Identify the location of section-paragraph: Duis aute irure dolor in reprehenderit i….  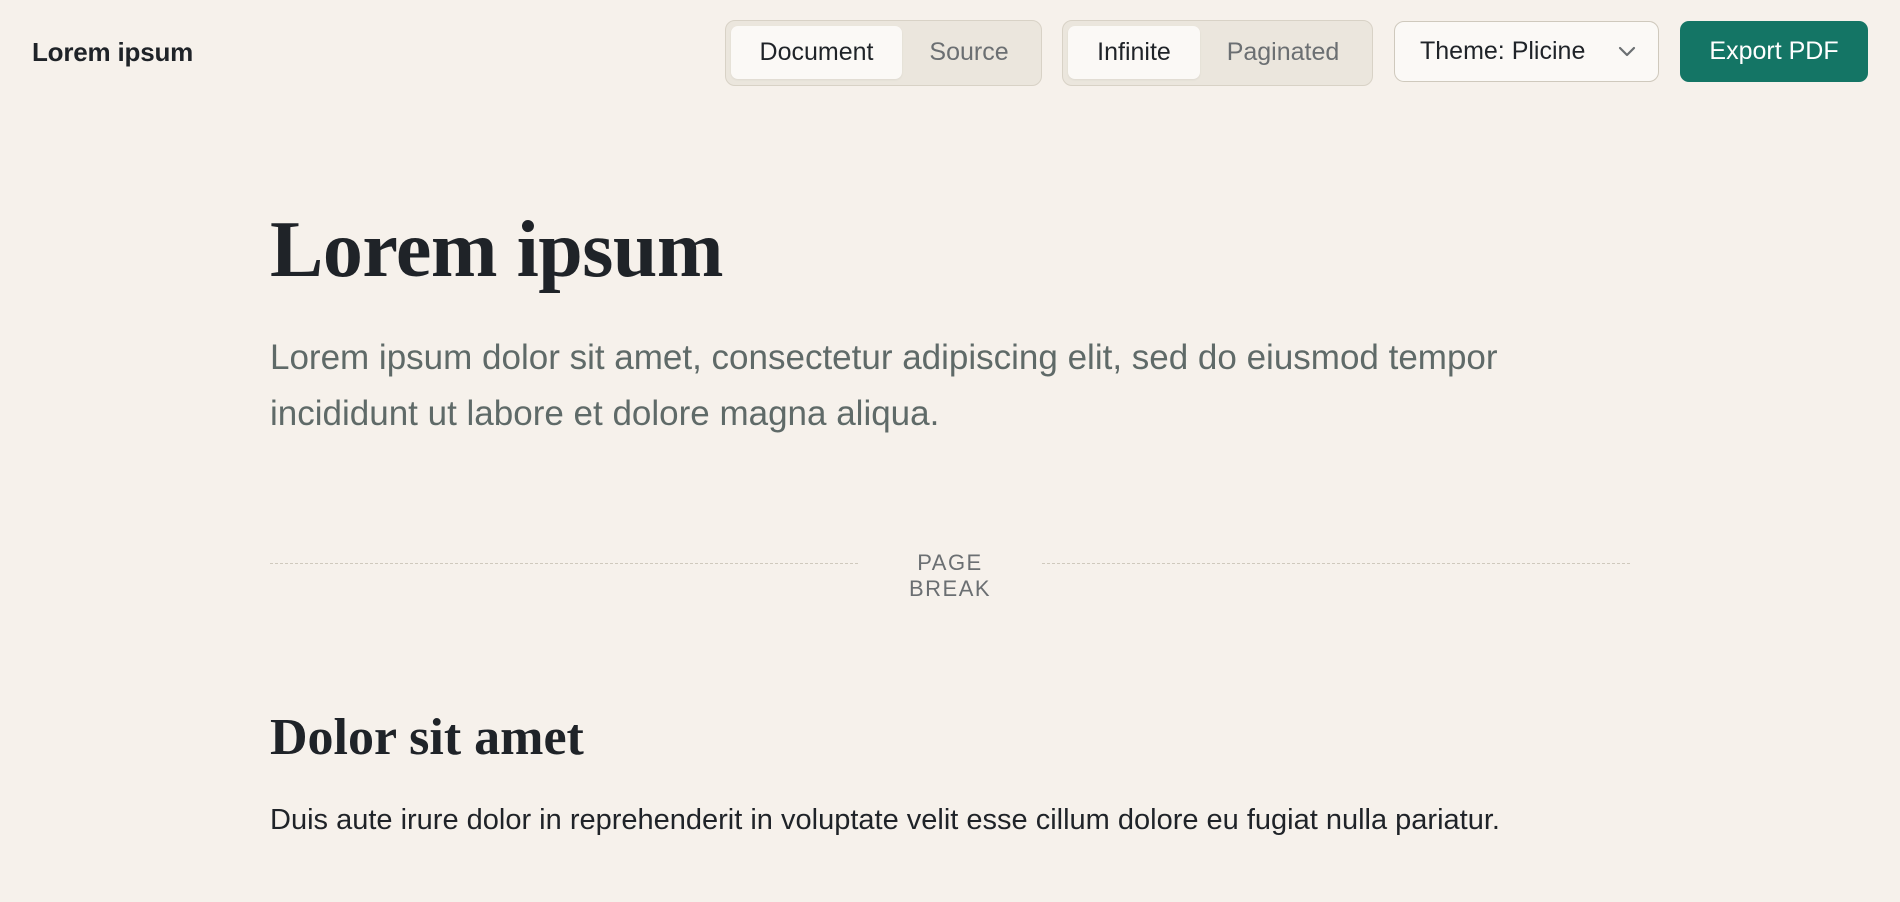
(885, 820).